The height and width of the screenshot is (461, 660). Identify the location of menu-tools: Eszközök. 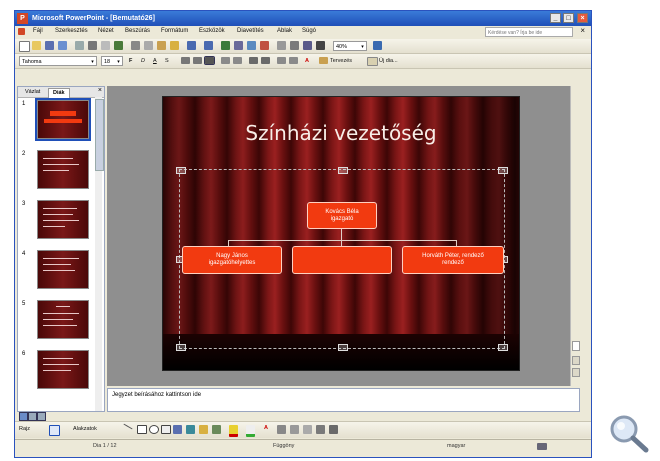
(212, 31).